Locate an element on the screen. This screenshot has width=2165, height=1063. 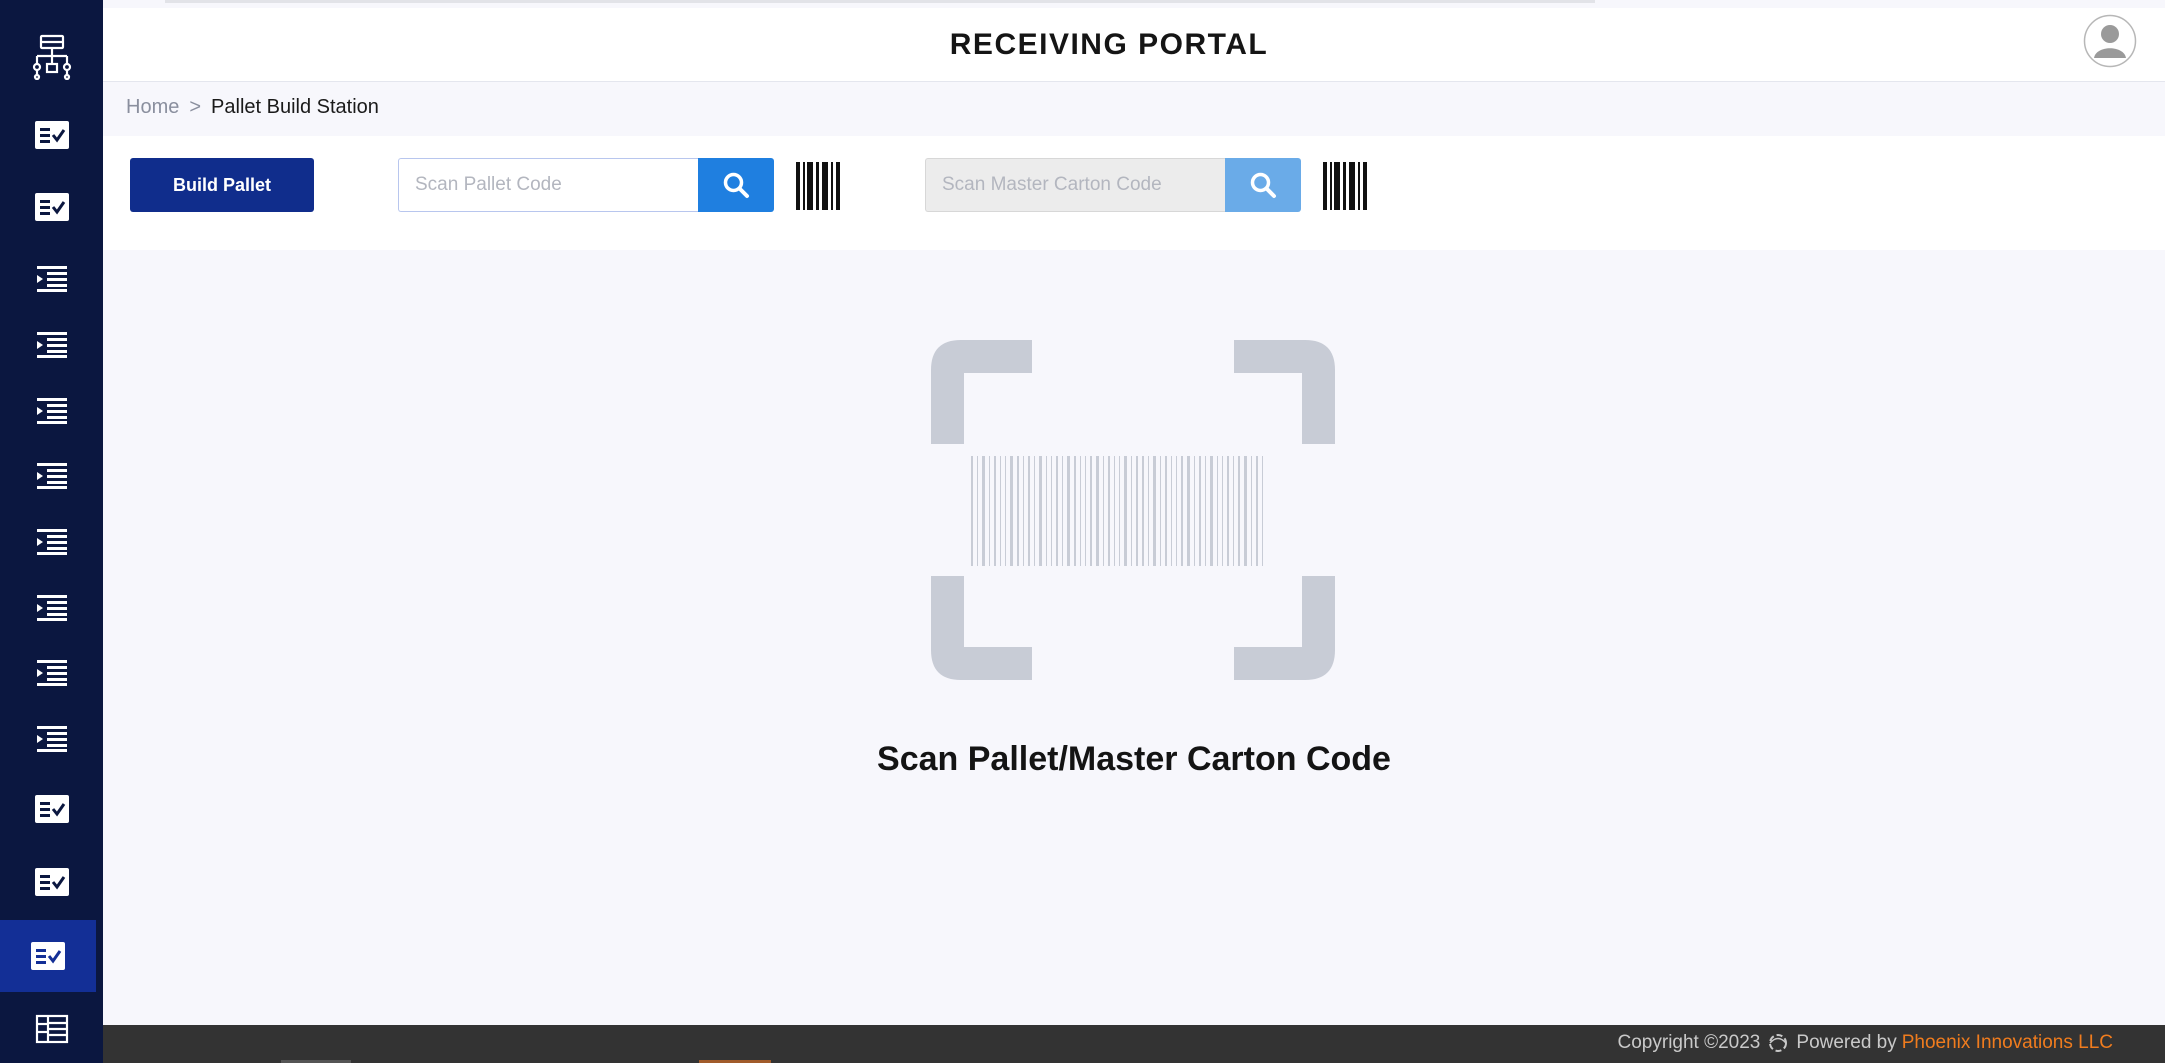
pallet-search-button is located at coordinates (736, 185).